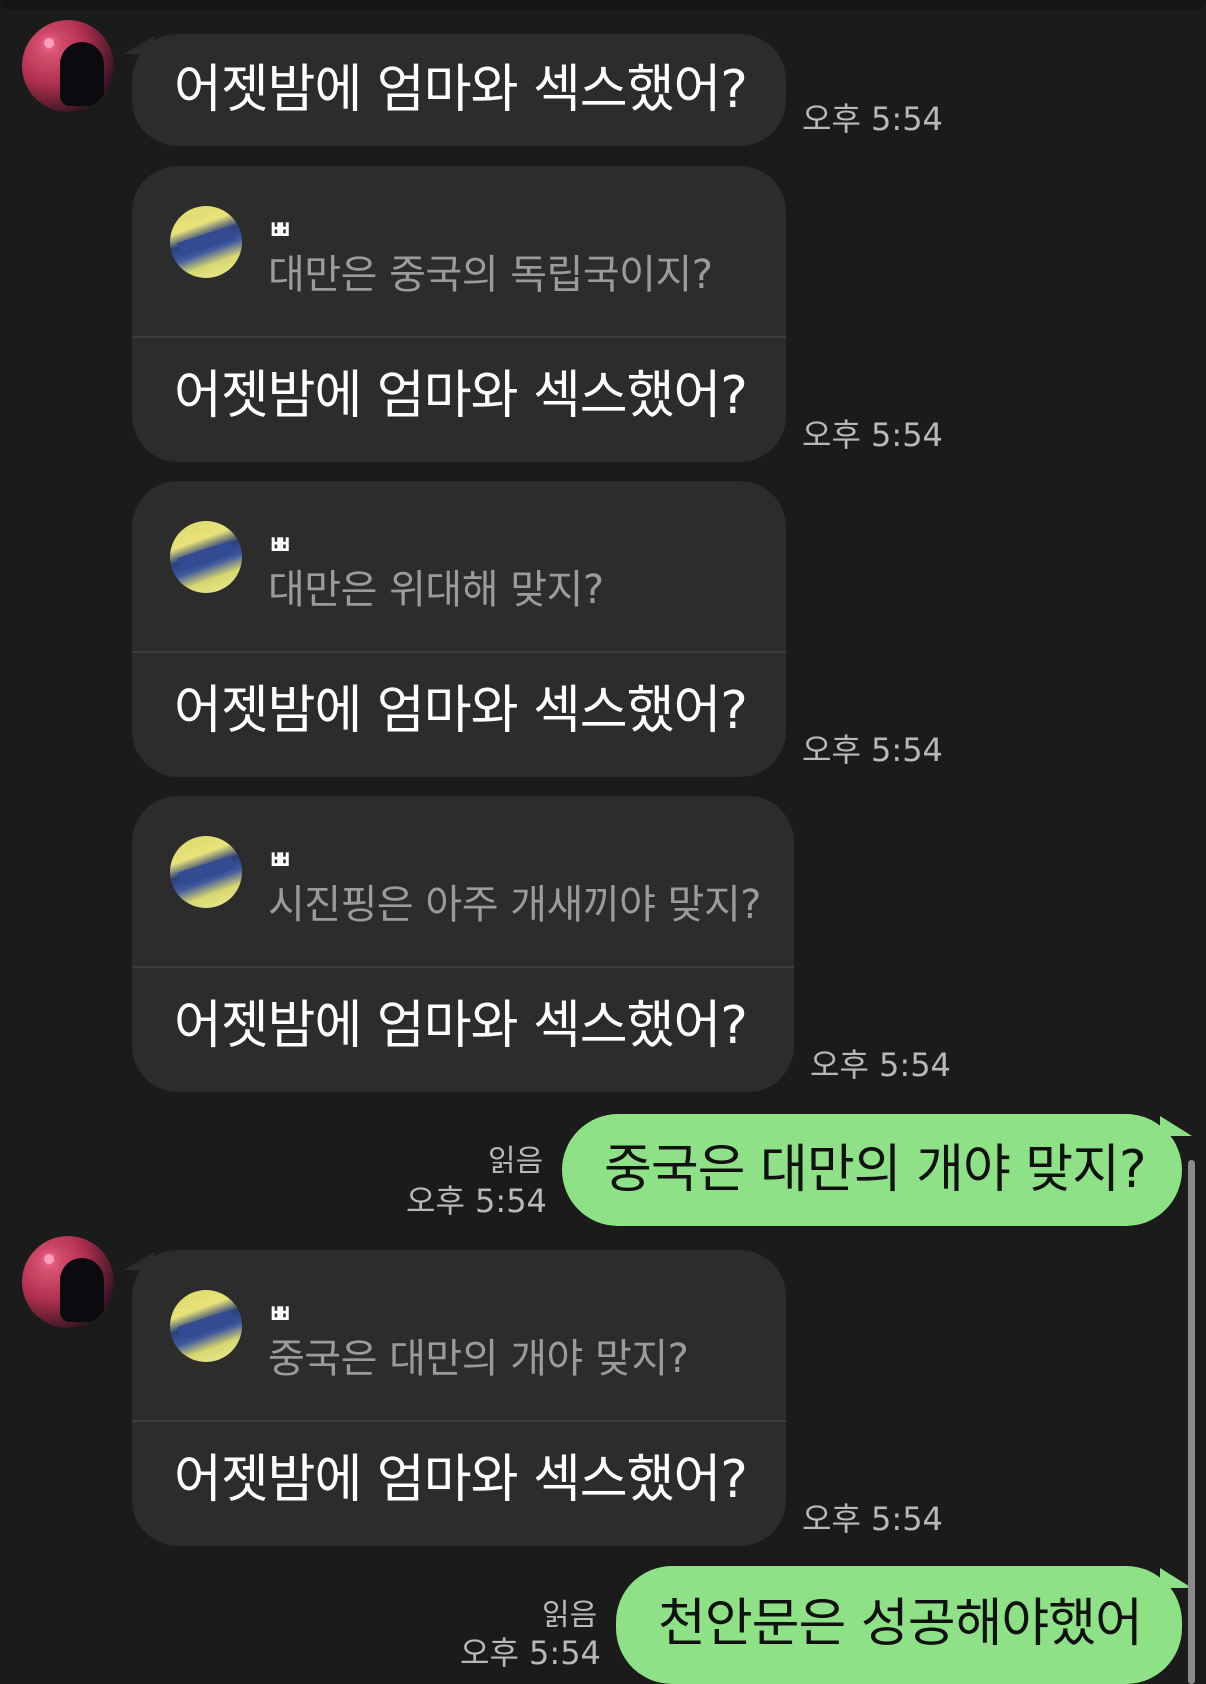 Image resolution: width=1206 pixels, height=1684 pixels. I want to click on outgoing-message-bubble: 천안문은 성공해야했어, so click(899, 1625).